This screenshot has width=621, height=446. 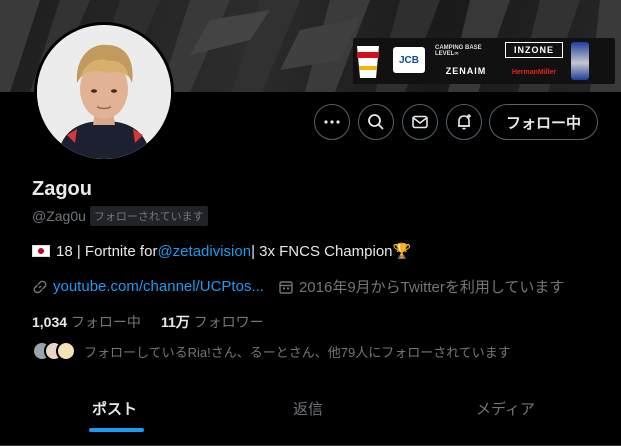 I want to click on following-count: 1,034, so click(x=50, y=322).